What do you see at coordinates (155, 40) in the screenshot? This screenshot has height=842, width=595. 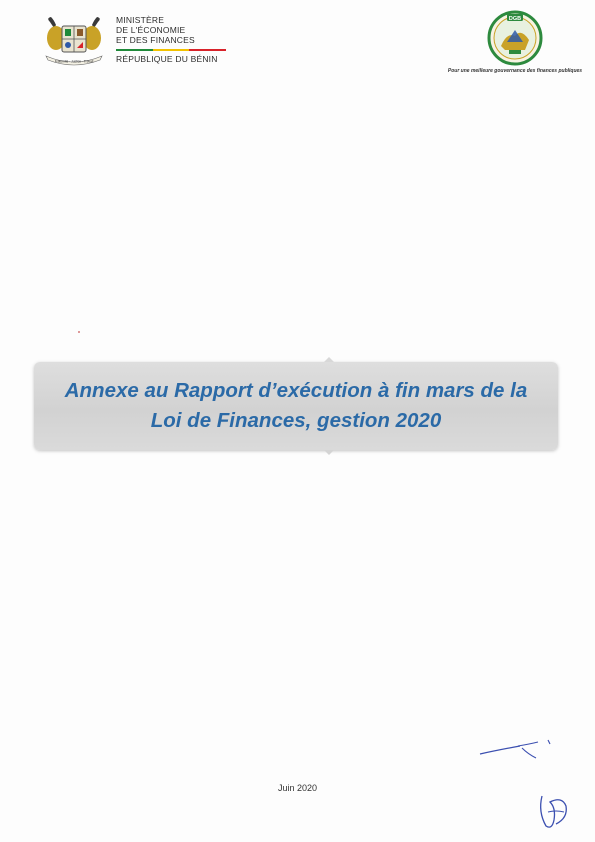 I see `ministry-line: ET DES FINANCES` at bounding box center [155, 40].